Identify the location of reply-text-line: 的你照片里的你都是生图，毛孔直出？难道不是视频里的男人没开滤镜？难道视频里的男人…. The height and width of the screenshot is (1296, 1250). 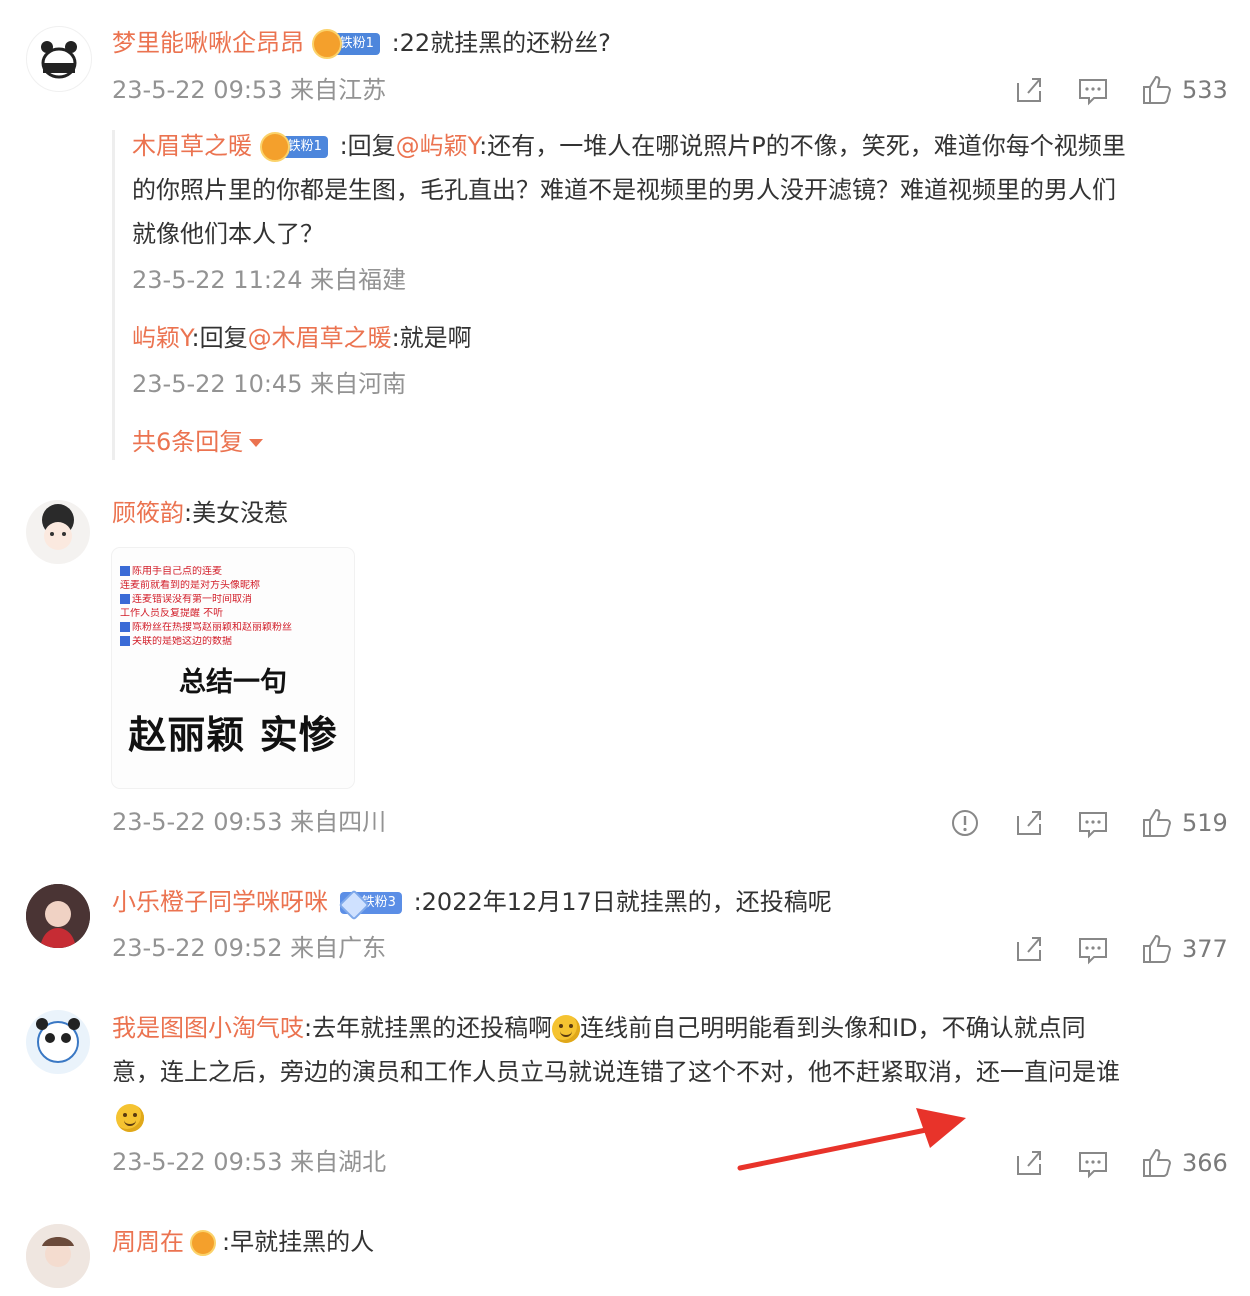
(624, 190).